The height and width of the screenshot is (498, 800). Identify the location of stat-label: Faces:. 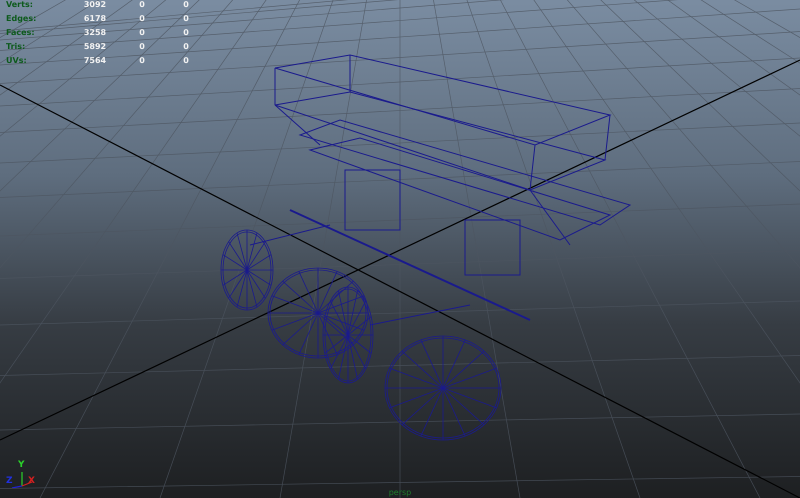
(21, 33).